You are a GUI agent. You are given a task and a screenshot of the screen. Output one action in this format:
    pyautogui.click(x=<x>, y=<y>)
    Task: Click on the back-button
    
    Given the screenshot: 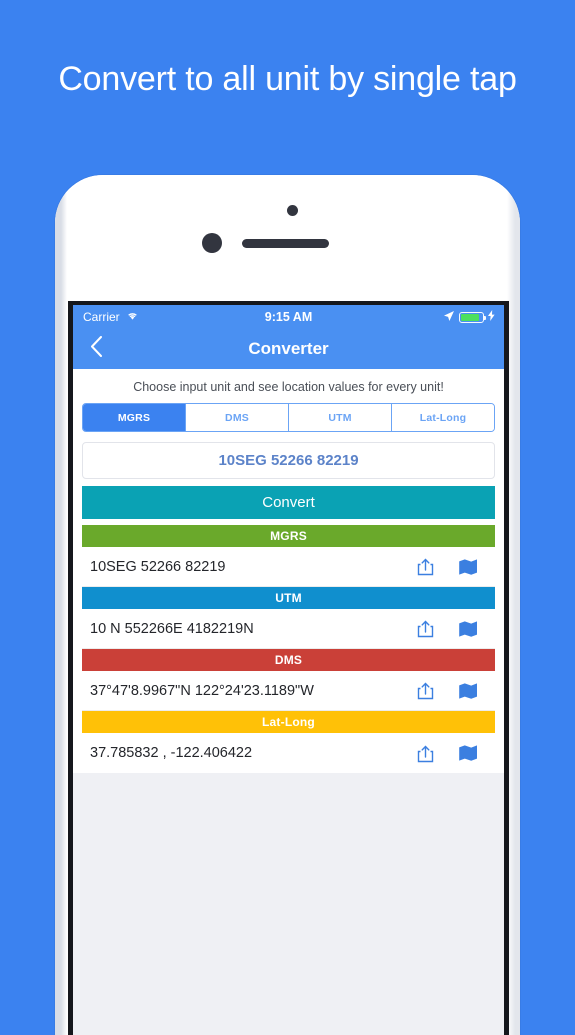 What is the action you would take?
    pyautogui.click(x=96, y=349)
    